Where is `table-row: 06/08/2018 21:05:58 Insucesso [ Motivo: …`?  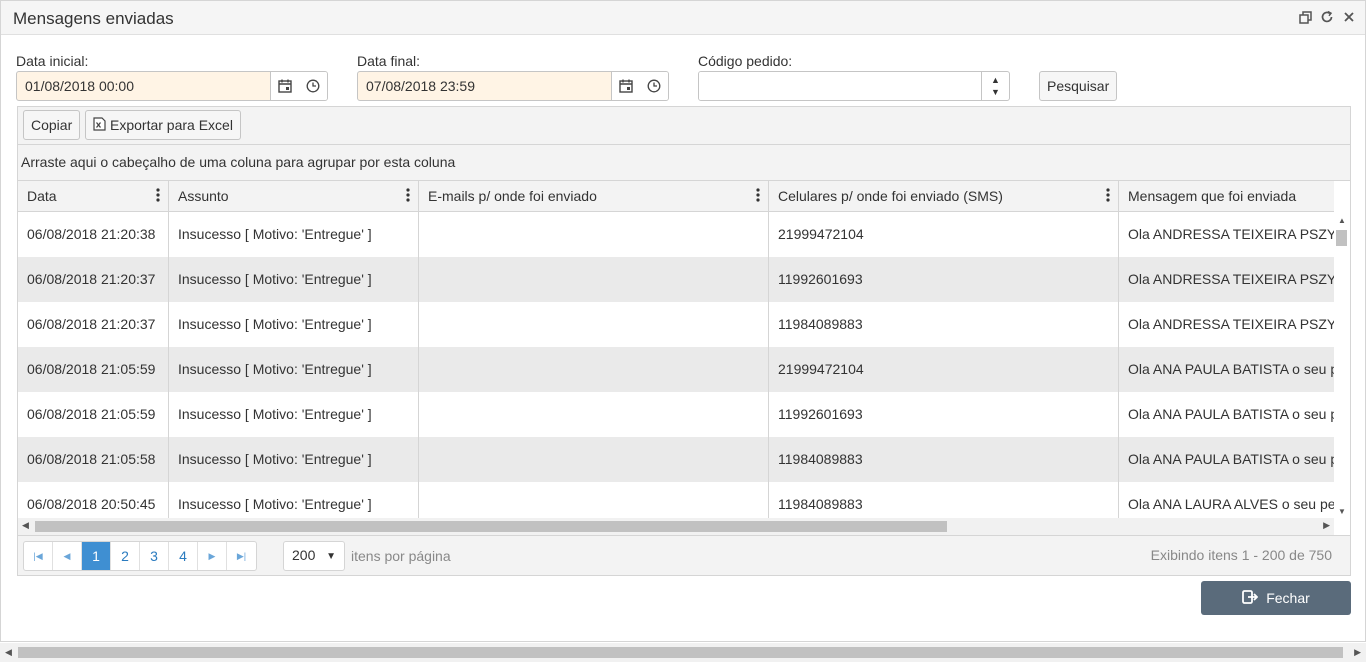 table-row: 06/08/2018 21:05:58 Insucesso [ Motivo: … is located at coordinates (676, 459).